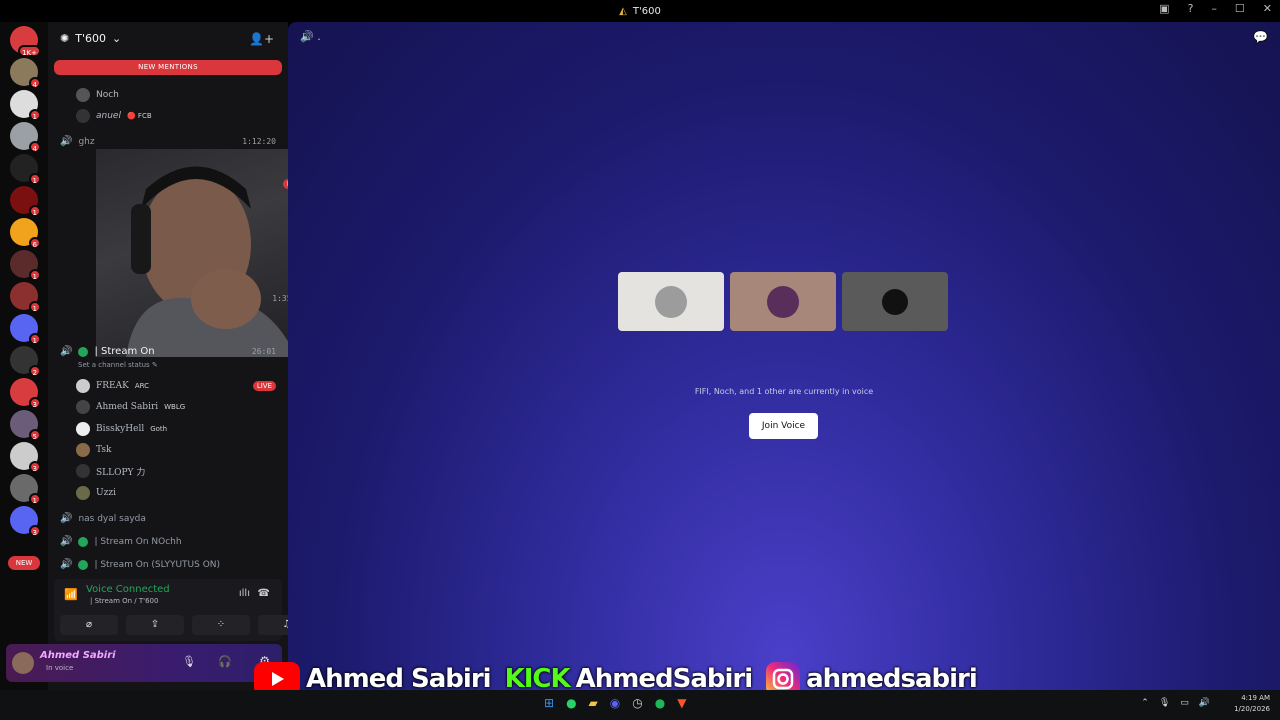  I want to click on window-controls: ▣ ? – ☐ ✕, so click(1215, 8).